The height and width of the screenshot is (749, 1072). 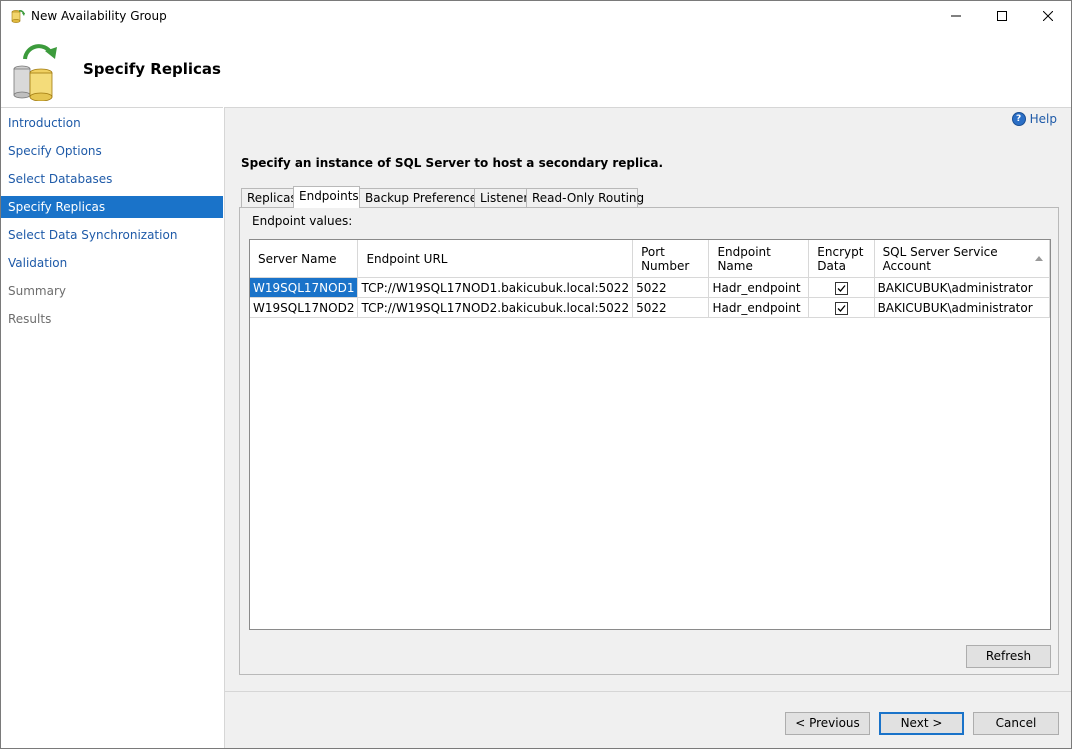 What do you see at coordinates (304, 307) in the screenshot?
I see `cell-server-name: W19SQL17NOD2` at bounding box center [304, 307].